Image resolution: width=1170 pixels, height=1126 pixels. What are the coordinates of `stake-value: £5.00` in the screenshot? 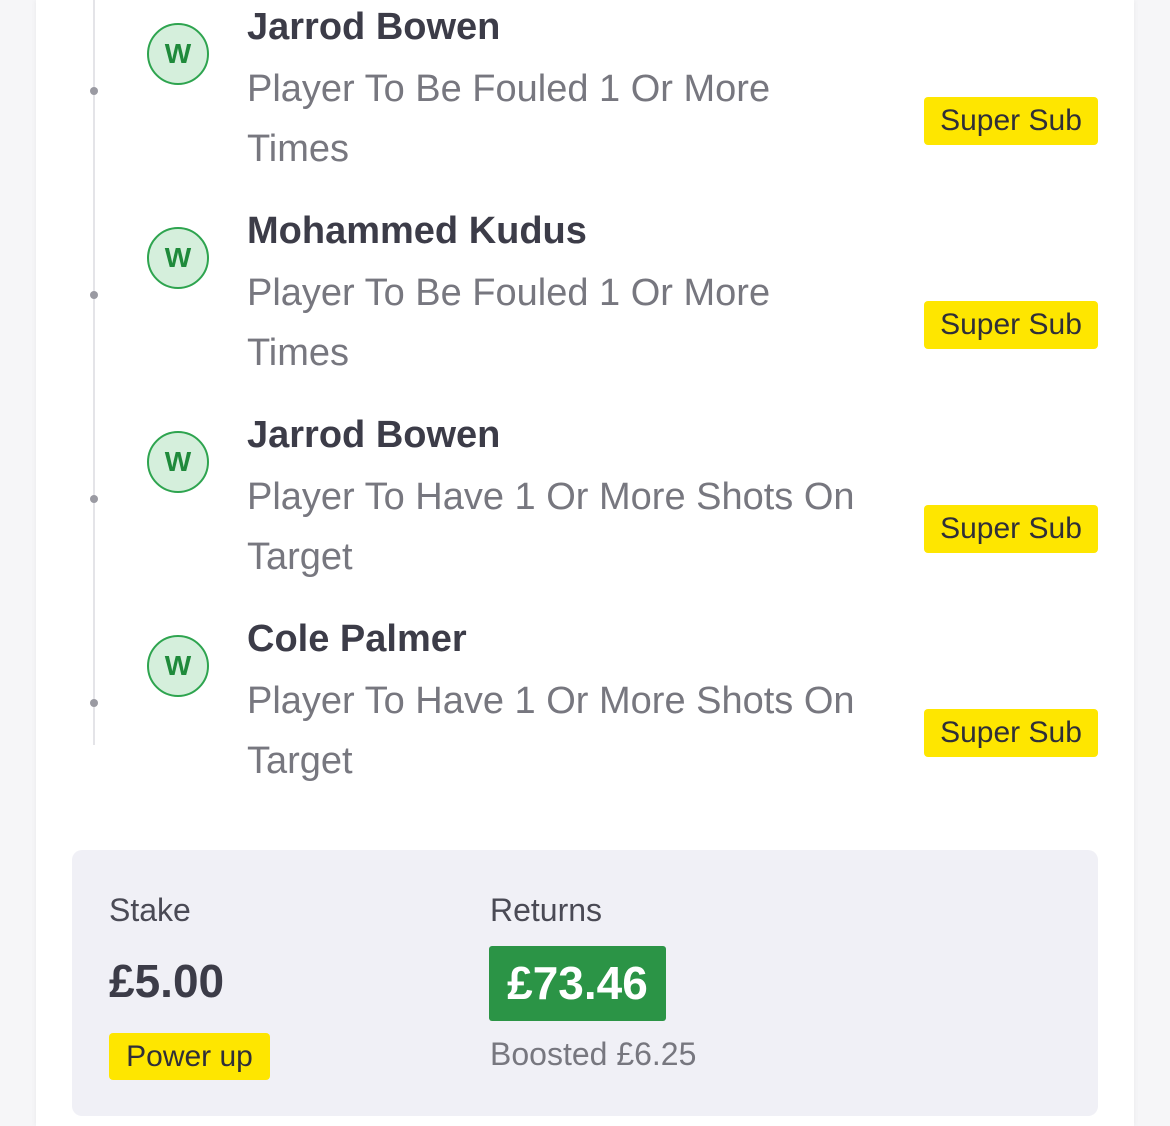 It's located at (167, 981).